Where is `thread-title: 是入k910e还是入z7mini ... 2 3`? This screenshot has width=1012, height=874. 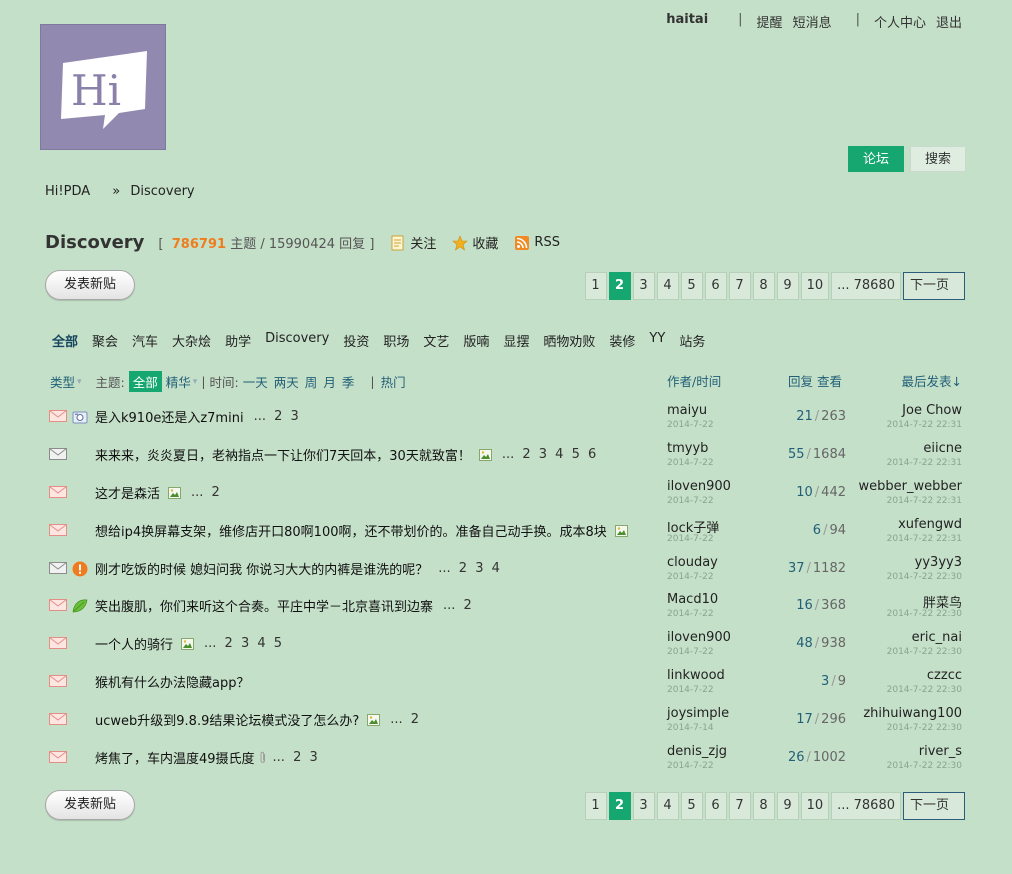
thread-title: 是入k910e还是入z7mini ... 2 3 is located at coordinates (197, 416).